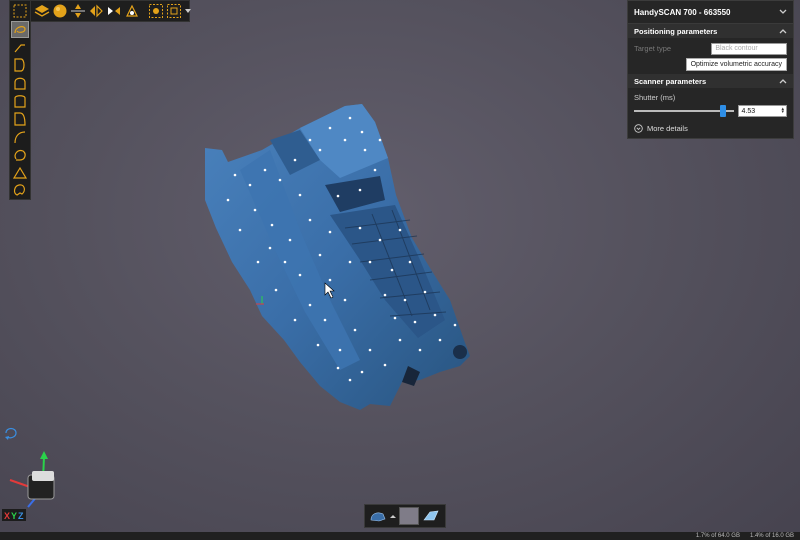 The width and height of the screenshot is (800, 540). Describe the element at coordinates (736, 64) in the screenshot. I see `optimize-volumetric-accuracy-button: Optimize volumetric accuracy` at that location.